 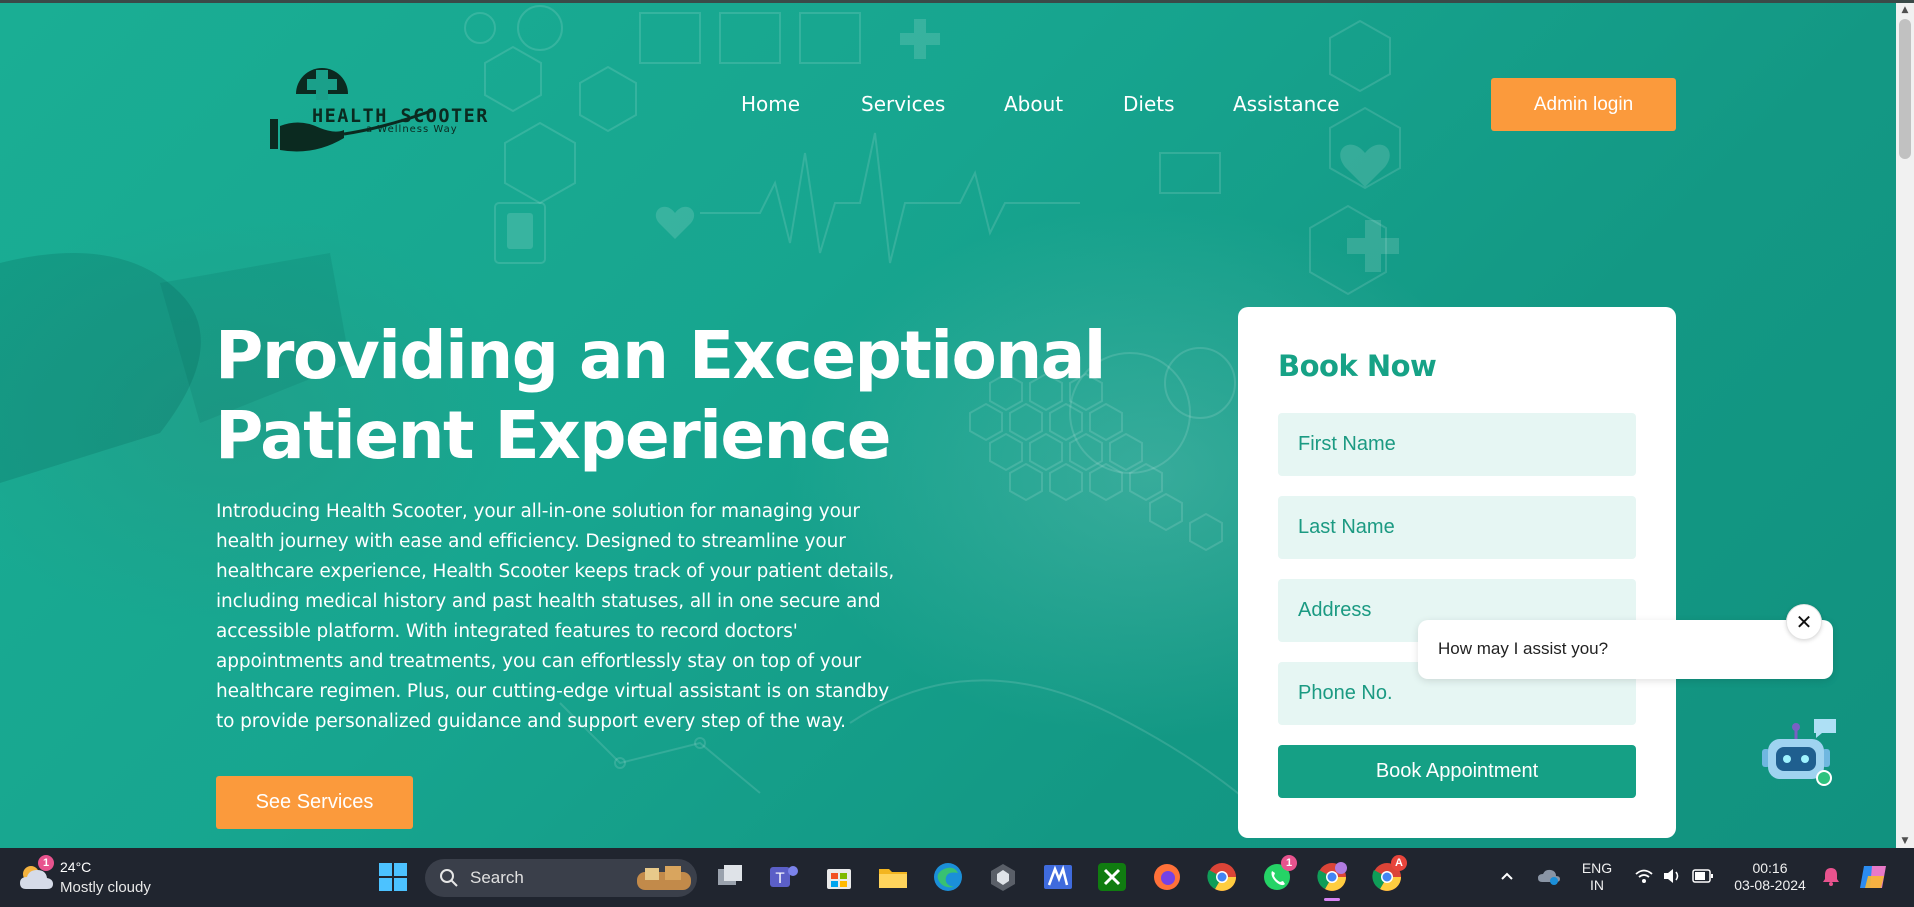 I want to click on book-appointment-button: Book Appointment, so click(x=1457, y=771).